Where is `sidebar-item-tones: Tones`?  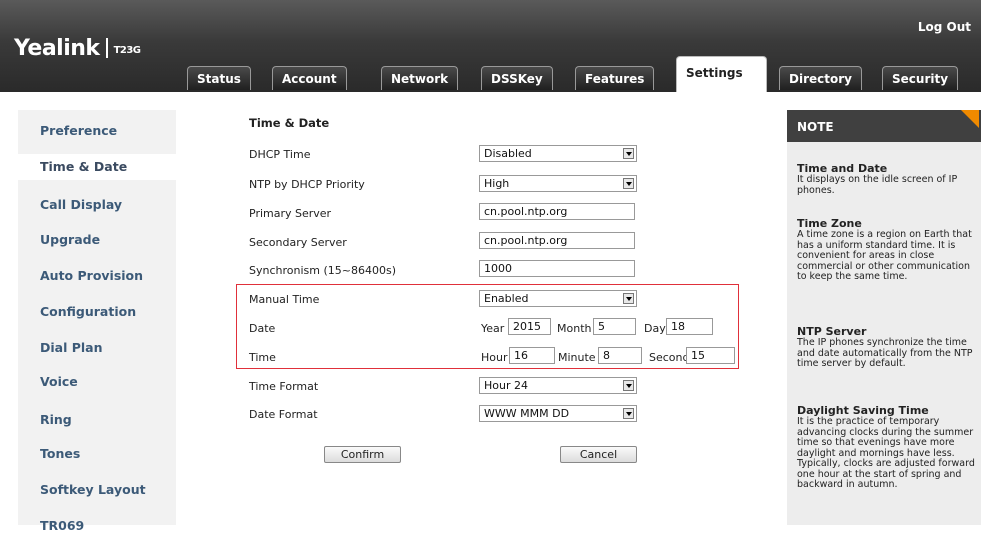 sidebar-item-tones: Tones is located at coordinates (97, 454).